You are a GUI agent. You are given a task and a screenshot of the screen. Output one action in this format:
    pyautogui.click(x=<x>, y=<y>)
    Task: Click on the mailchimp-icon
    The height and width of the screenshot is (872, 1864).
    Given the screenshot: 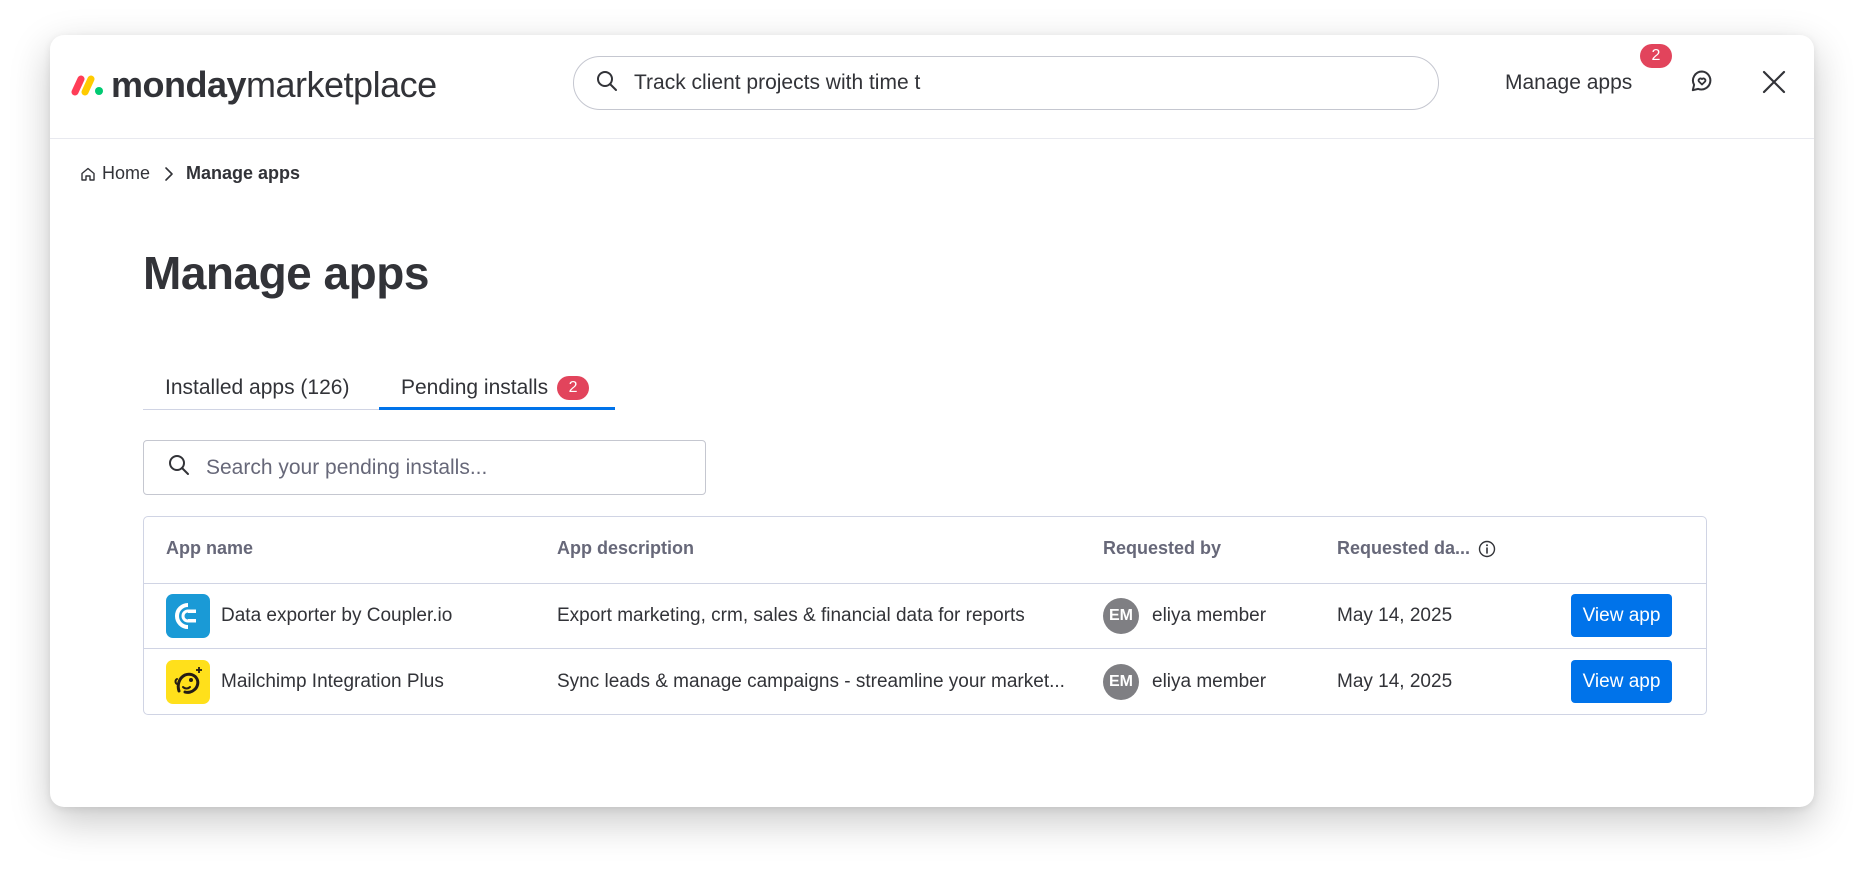 What is the action you would take?
    pyautogui.click(x=188, y=681)
    